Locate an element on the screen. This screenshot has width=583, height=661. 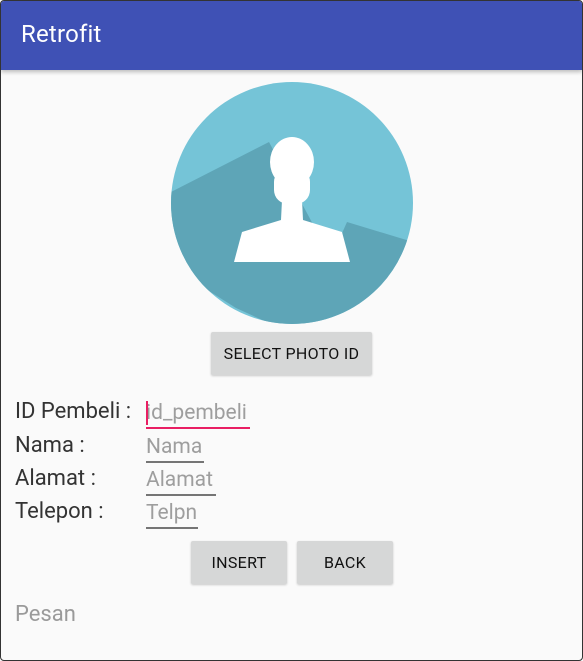
alamat-input is located at coordinates (181, 480).